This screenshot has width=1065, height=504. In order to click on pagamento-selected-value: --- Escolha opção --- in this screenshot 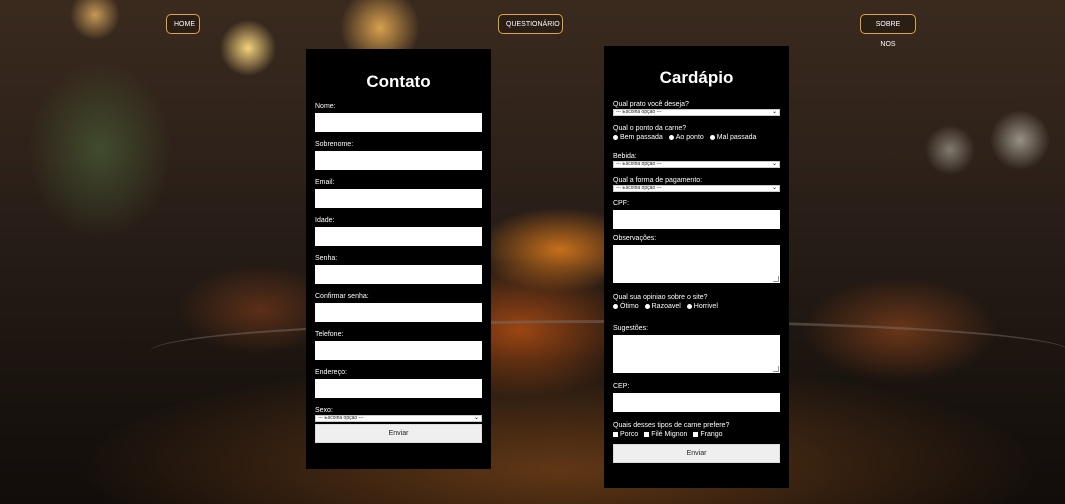, I will do `click(639, 188)`.